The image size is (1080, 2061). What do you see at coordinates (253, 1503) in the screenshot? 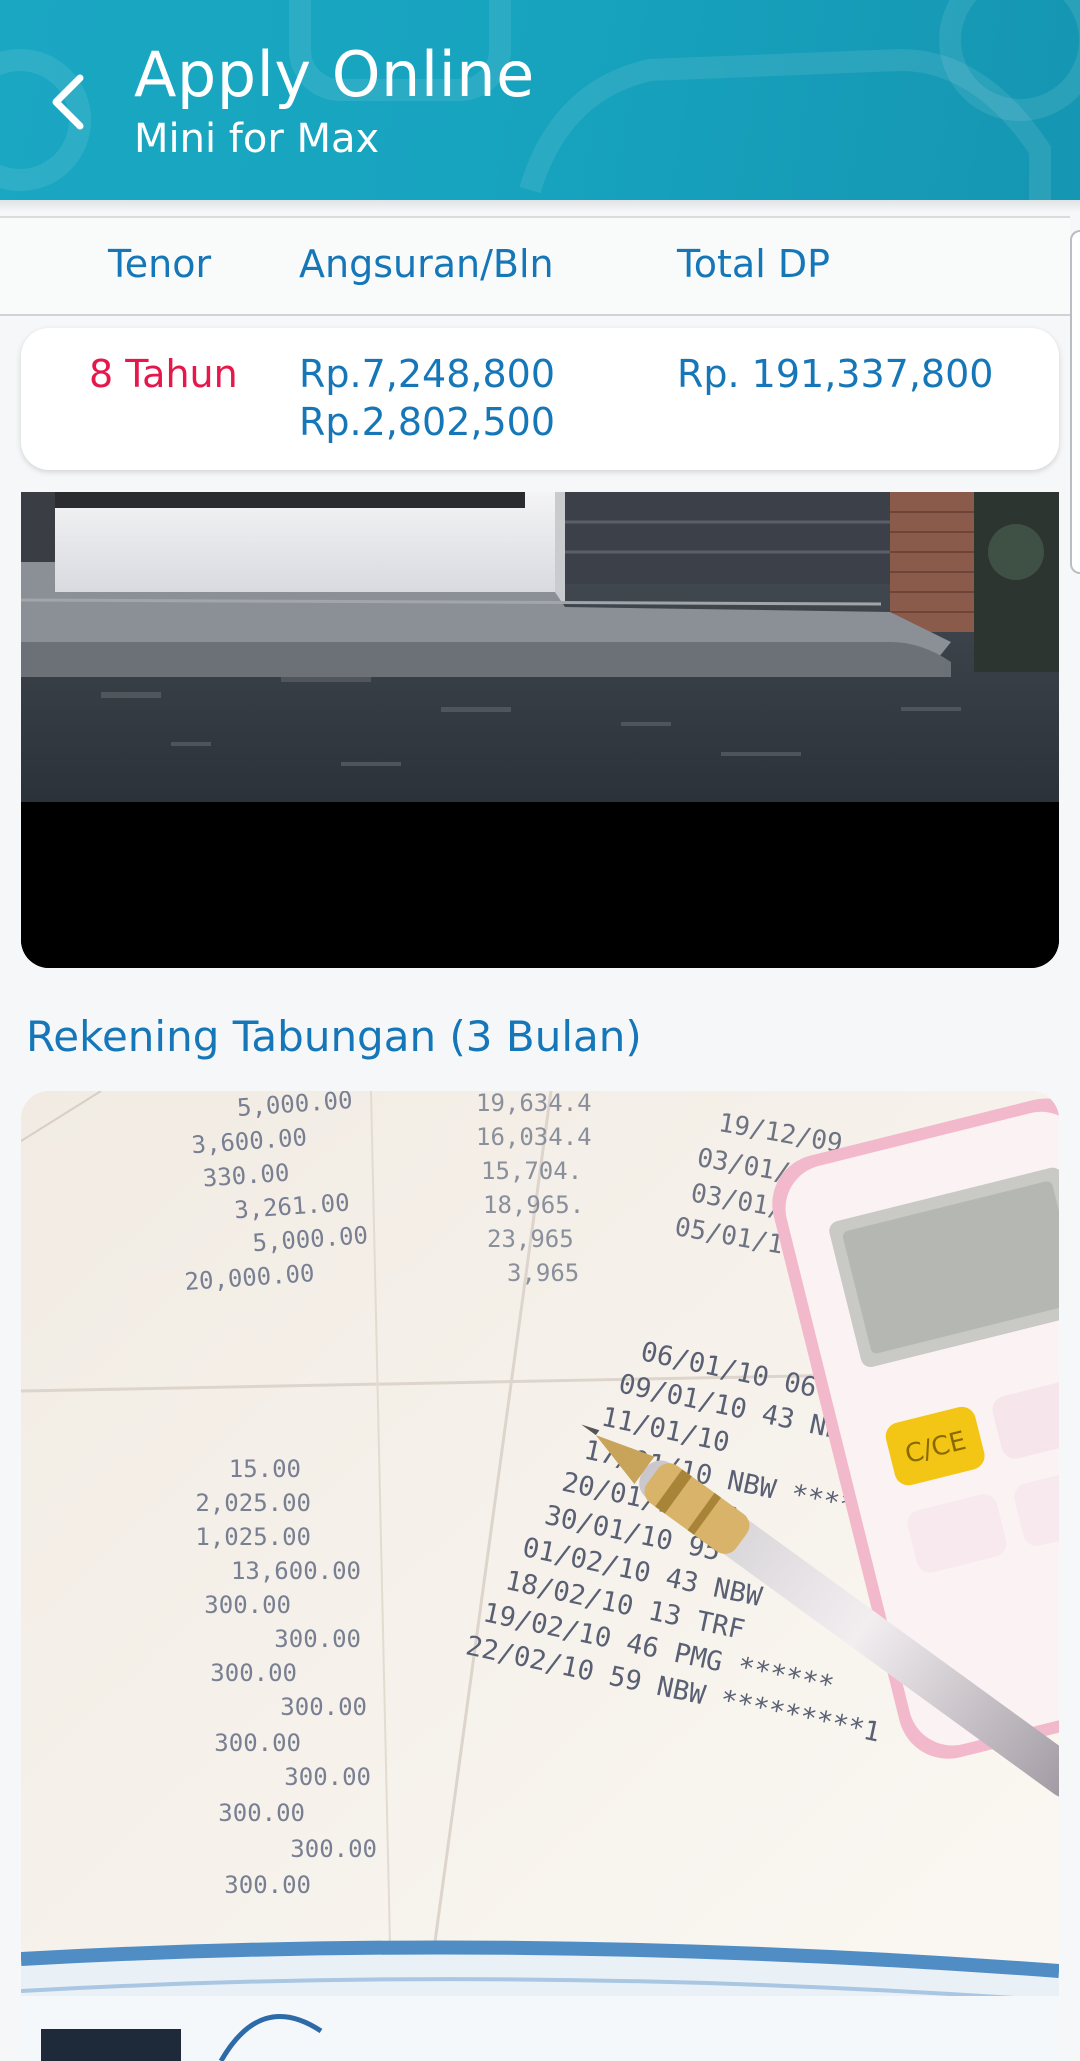
I see `statement-amount: 2,025.00` at bounding box center [253, 1503].